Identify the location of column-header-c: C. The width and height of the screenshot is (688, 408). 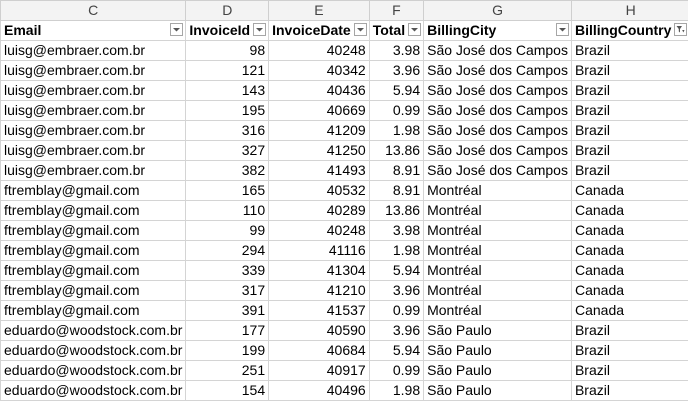
(93, 10).